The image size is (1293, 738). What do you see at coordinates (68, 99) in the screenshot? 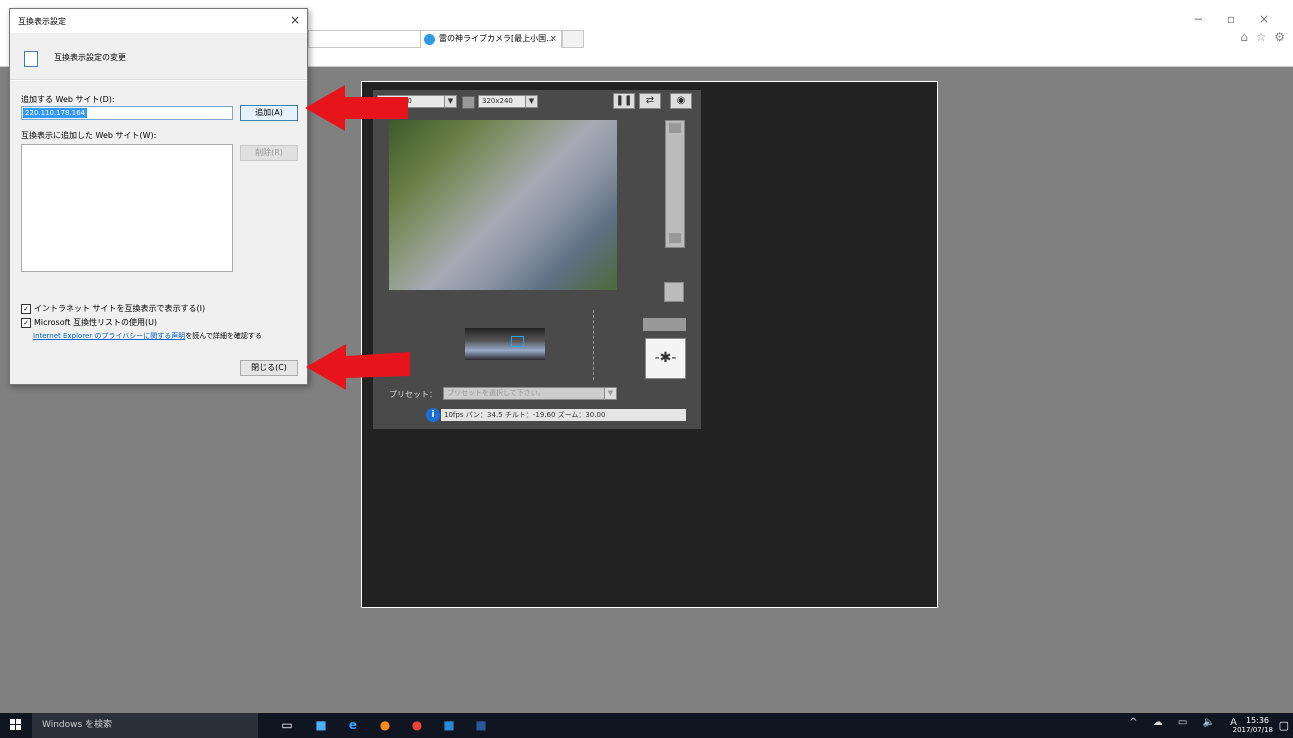
I see `add-site-label: 追加する Web サイト(D):` at bounding box center [68, 99].